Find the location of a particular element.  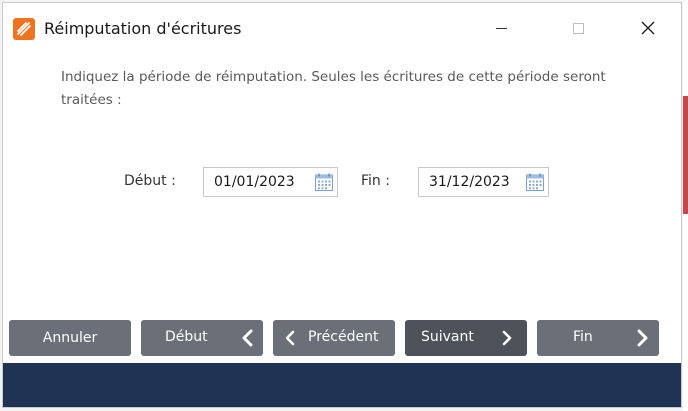

first-button: Début is located at coordinates (202, 338).